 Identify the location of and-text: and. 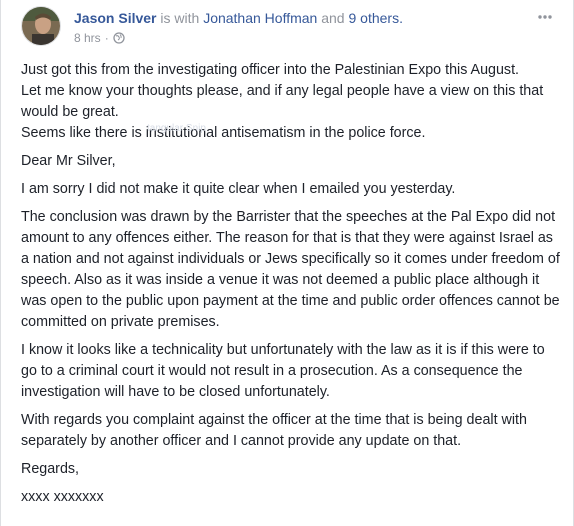
(333, 18).